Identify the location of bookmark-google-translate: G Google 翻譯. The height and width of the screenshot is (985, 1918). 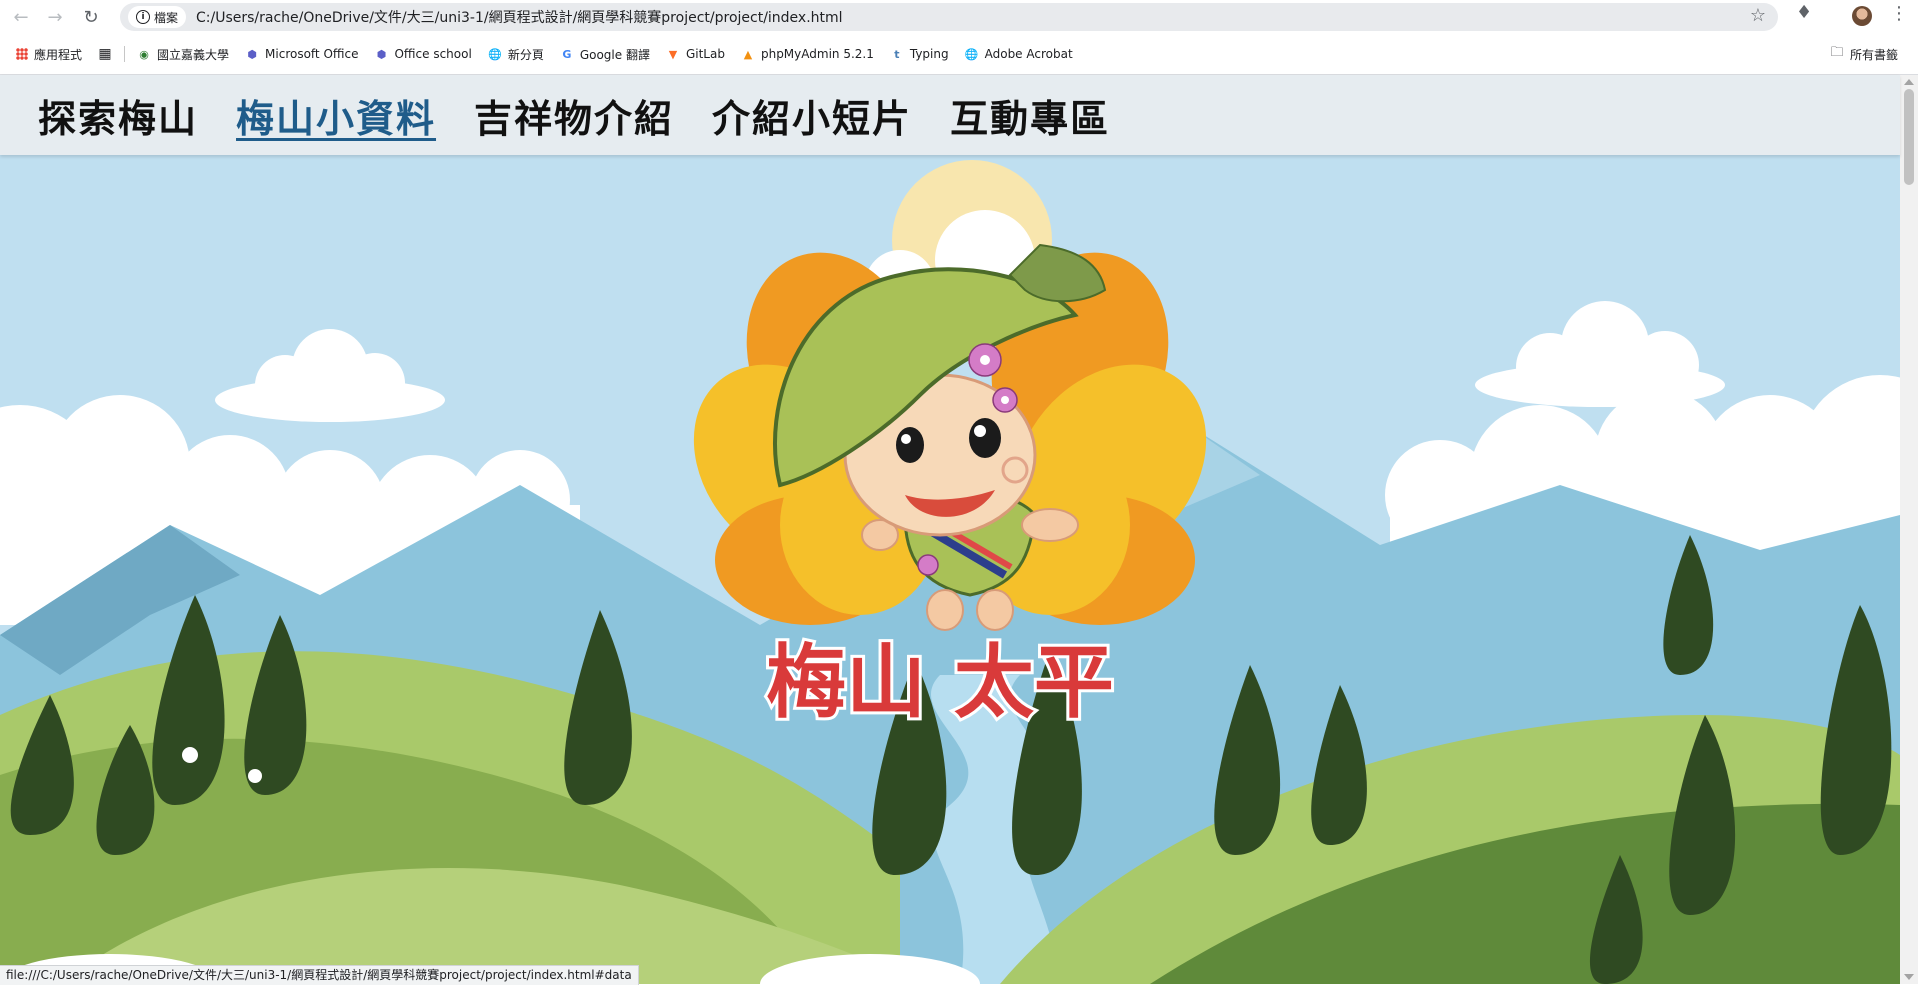
(605, 54).